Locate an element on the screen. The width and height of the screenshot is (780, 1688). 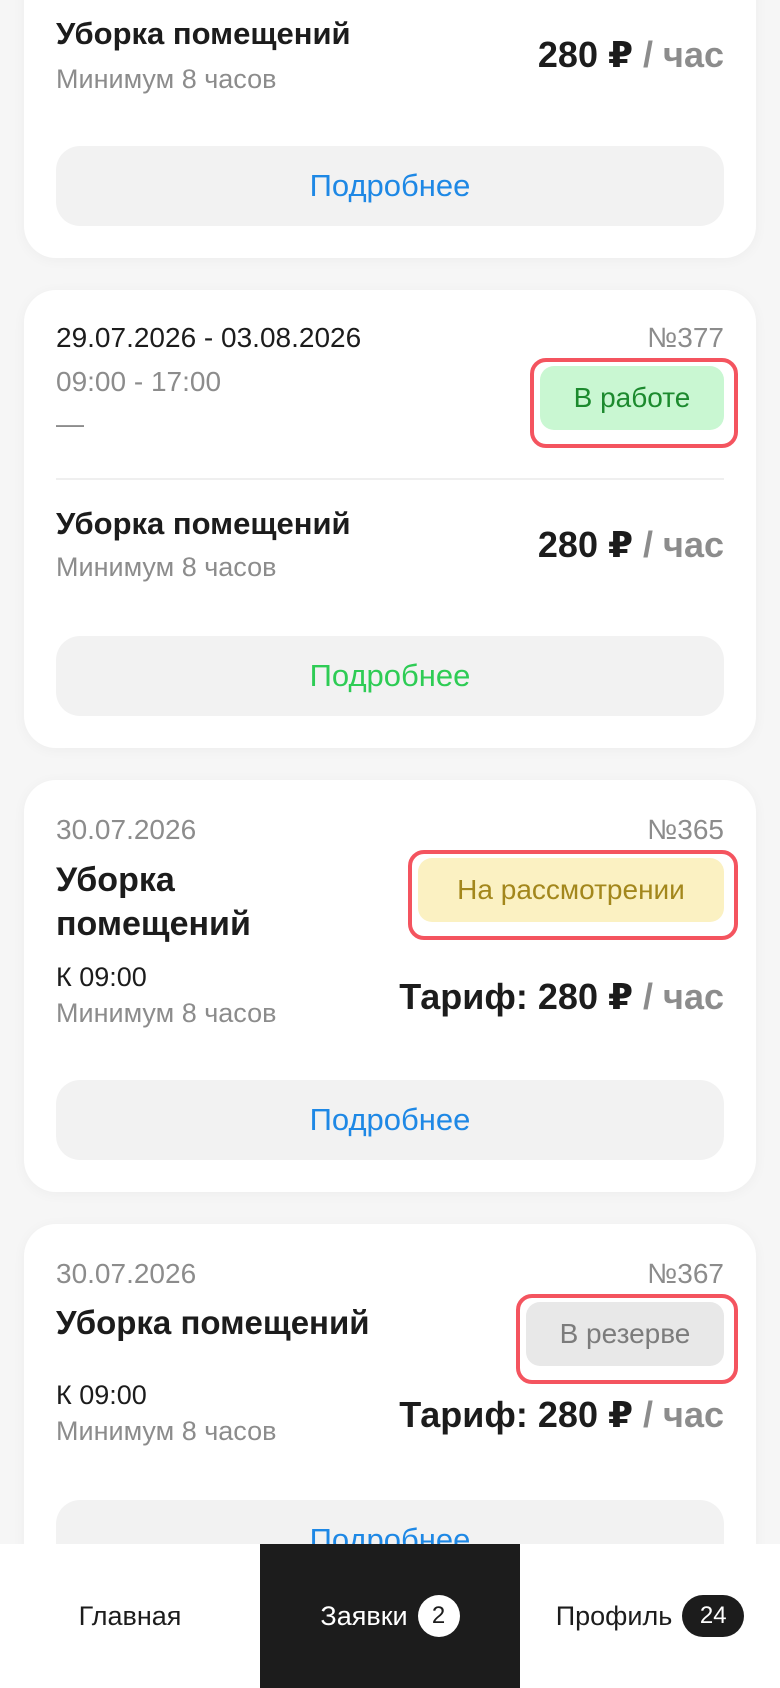
divider is located at coordinates (390, 479).